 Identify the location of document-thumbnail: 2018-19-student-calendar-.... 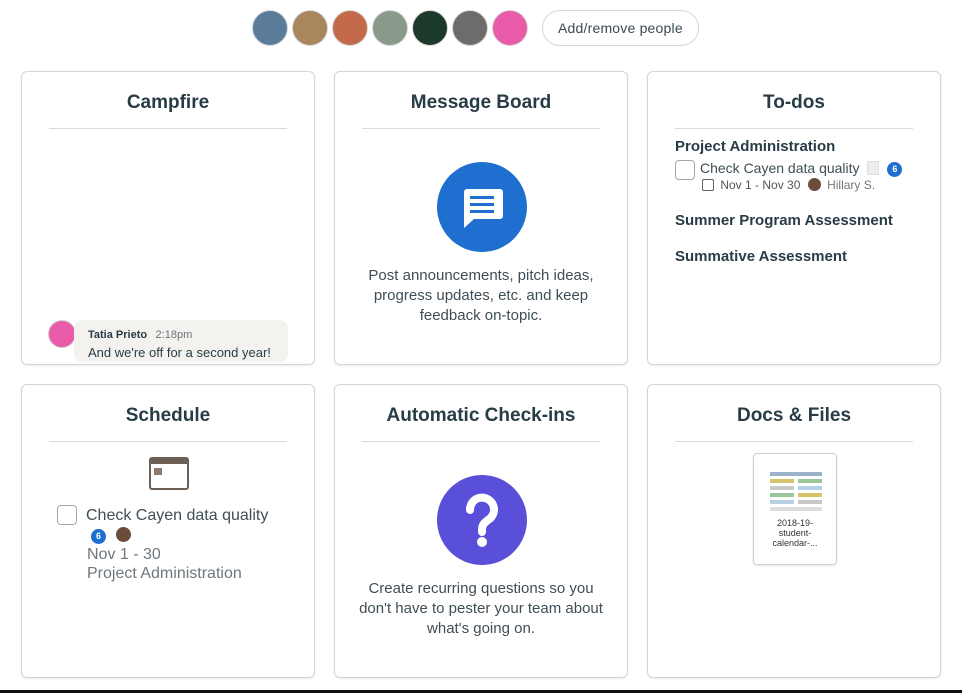
(795, 509).